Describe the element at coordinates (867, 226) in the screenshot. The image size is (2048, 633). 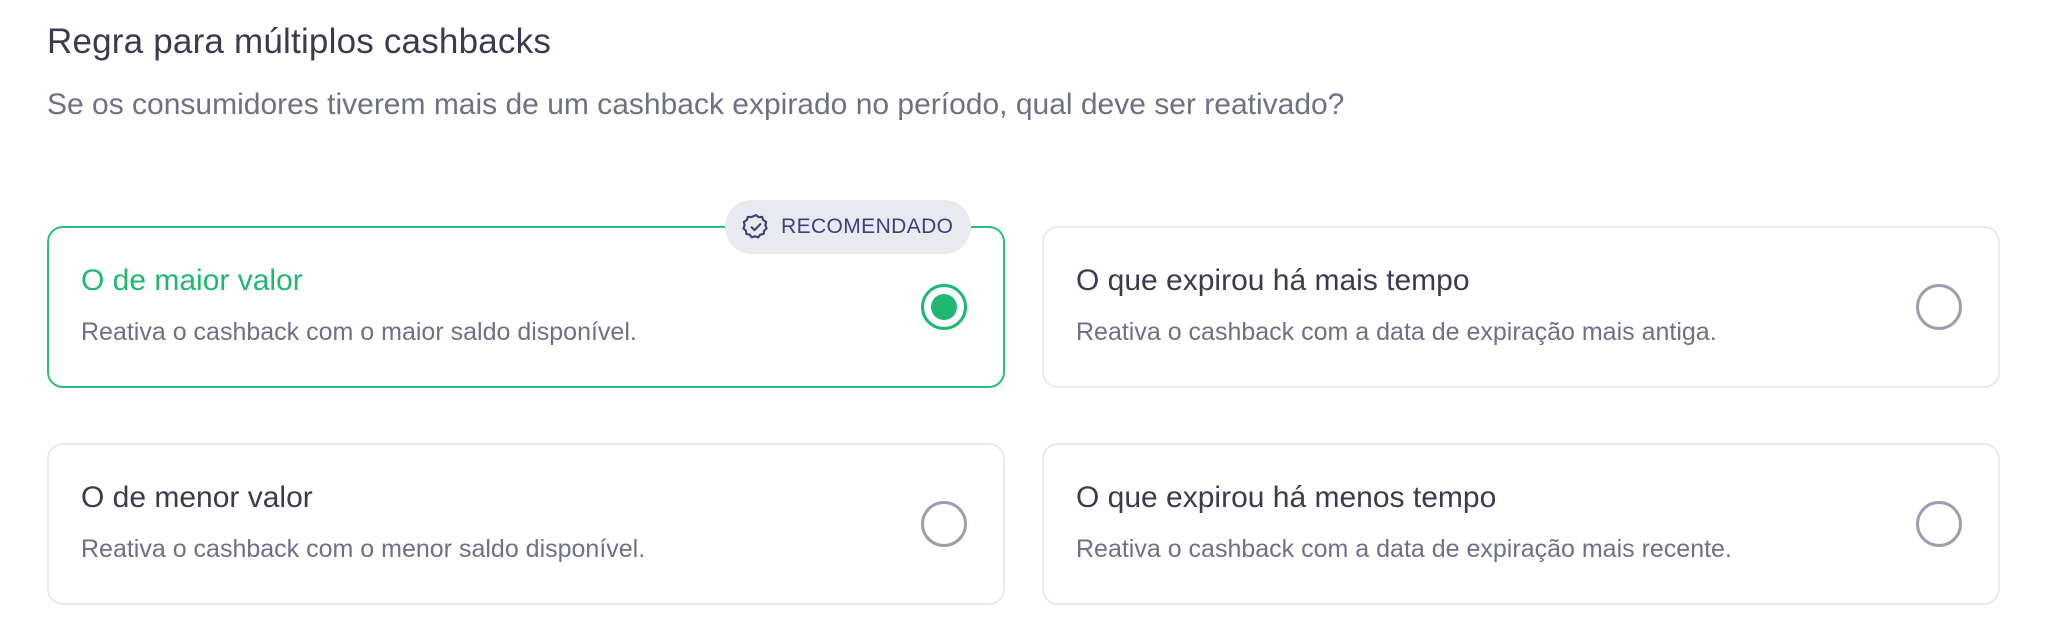
I see `badge-label: RECOMENDADO` at that location.